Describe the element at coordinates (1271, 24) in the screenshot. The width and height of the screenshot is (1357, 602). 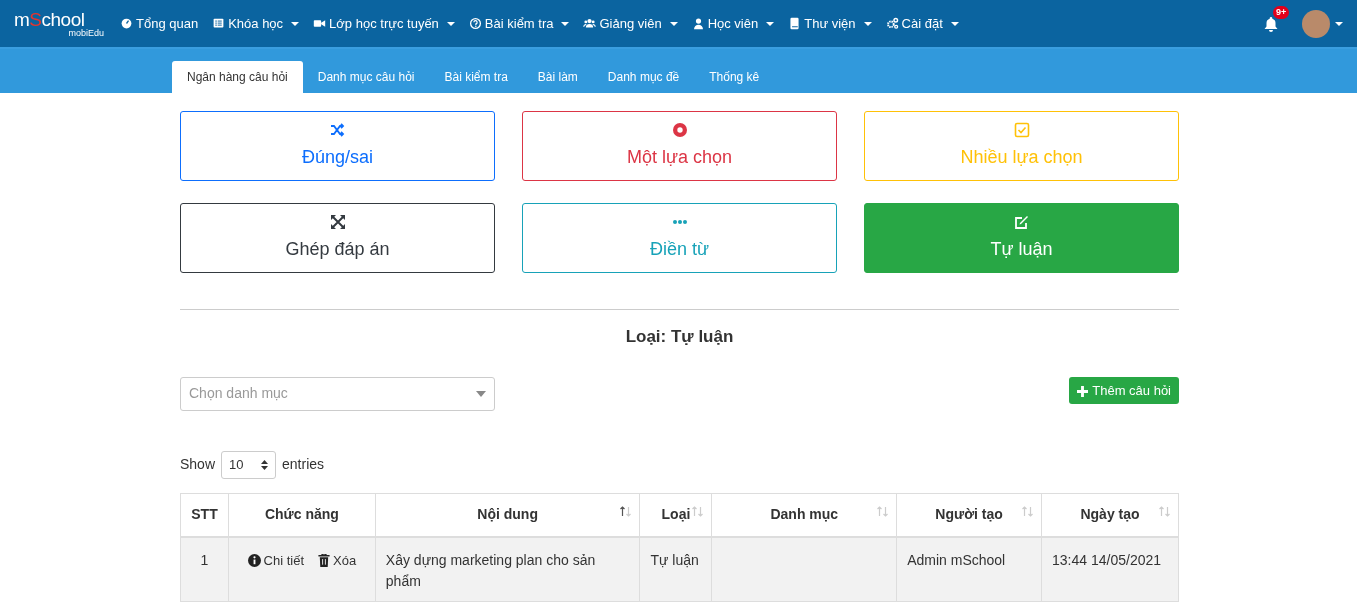
I see `bell-icon` at that location.